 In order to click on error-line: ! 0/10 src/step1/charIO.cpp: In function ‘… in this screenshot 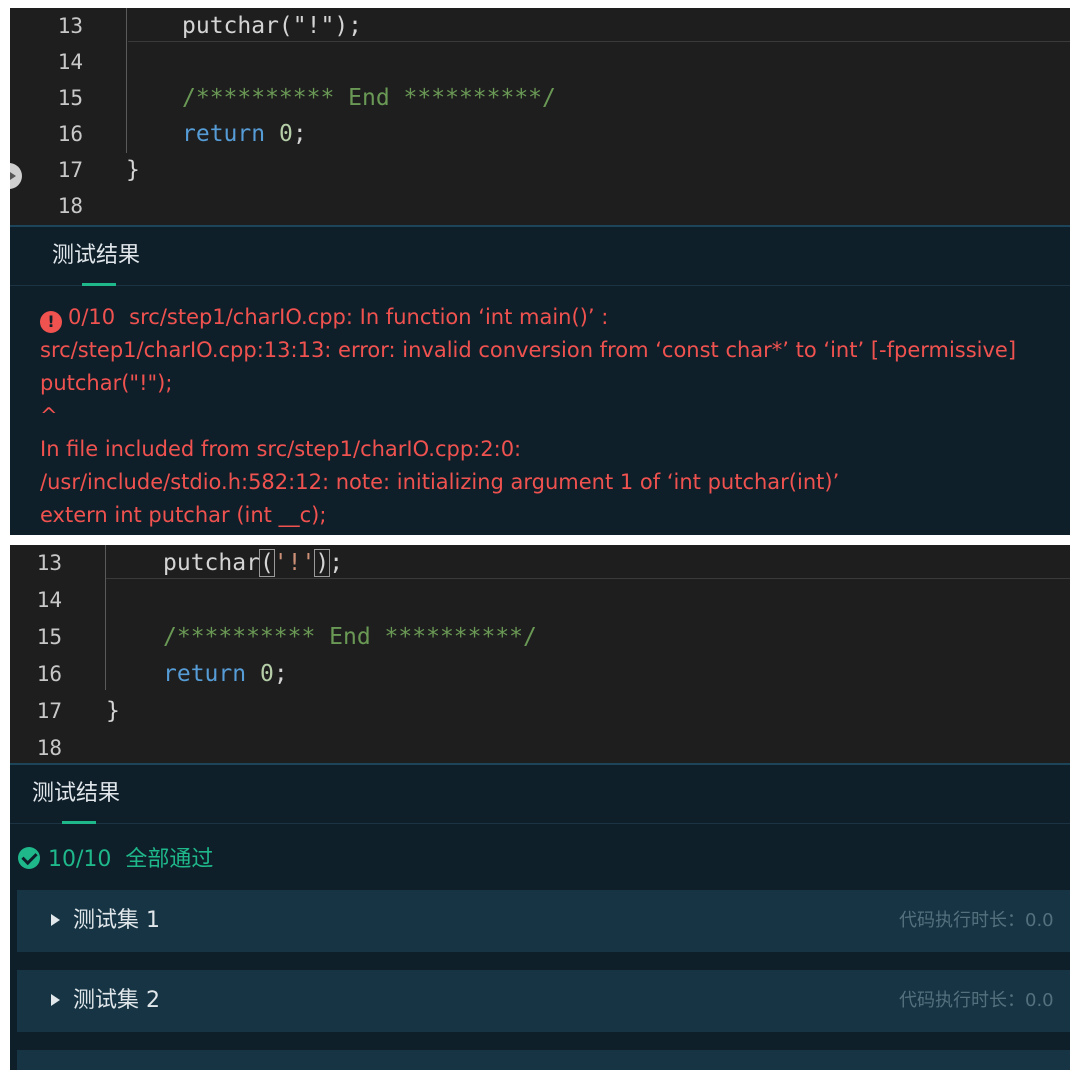, I will do `click(324, 317)`.